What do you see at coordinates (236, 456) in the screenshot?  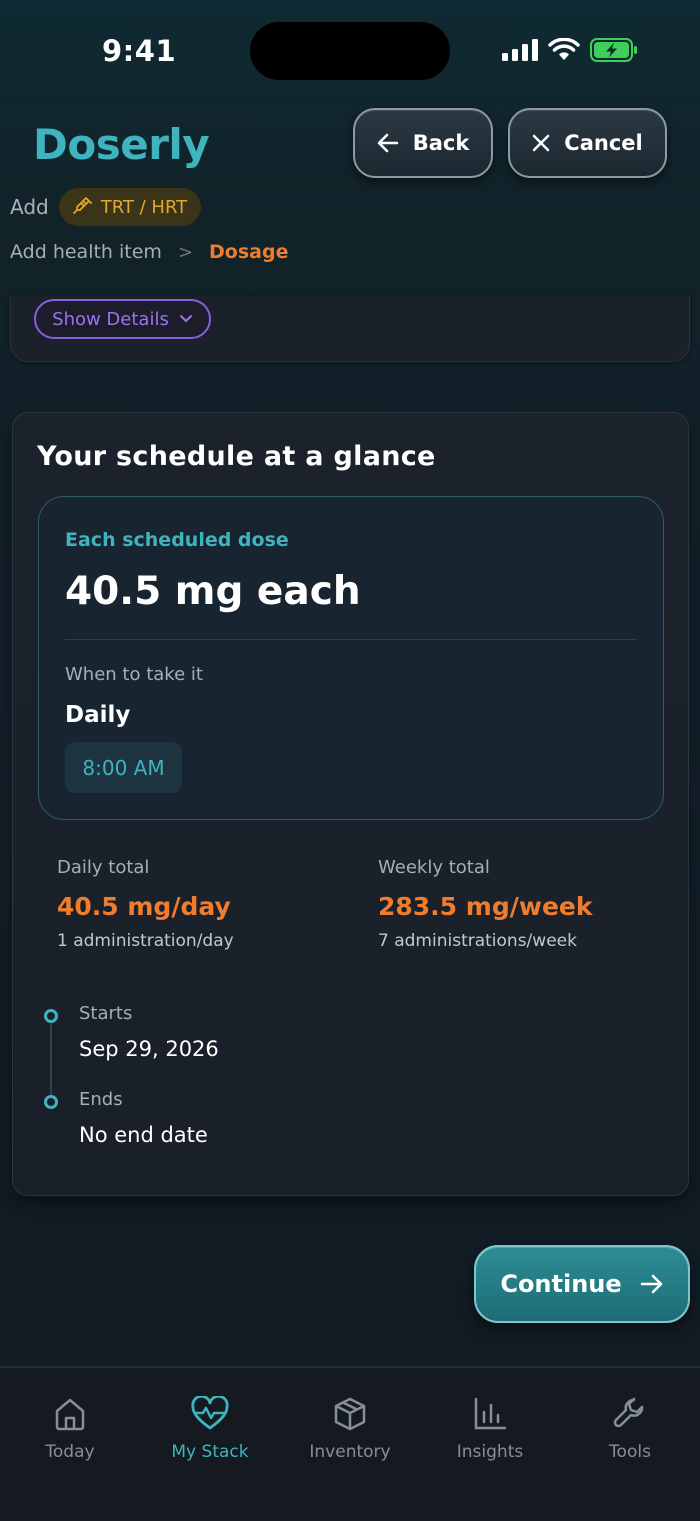 I see `schedule-title: Your schedule at a glance` at bounding box center [236, 456].